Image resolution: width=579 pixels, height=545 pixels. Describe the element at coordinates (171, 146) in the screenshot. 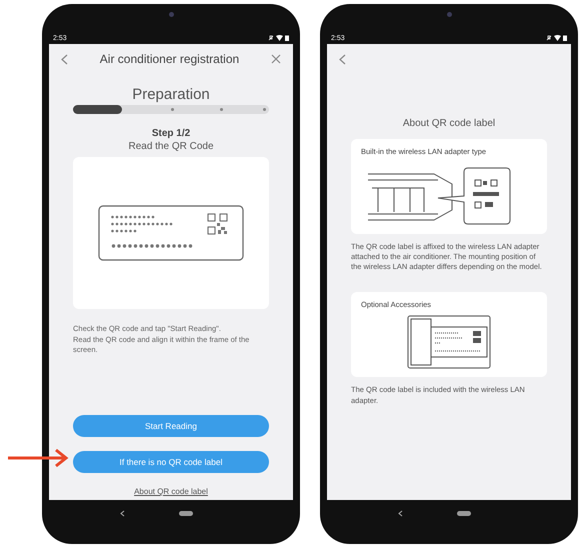

I see `step-title: Read the QR Code` at that location.